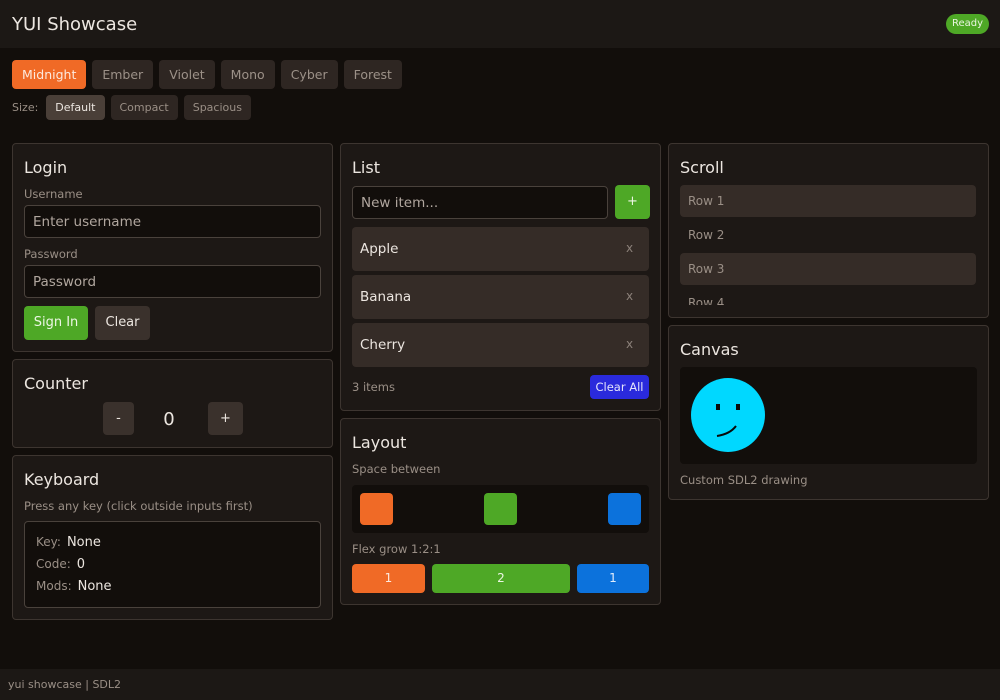  I want to click on size-selector: Size: Default Compact Spacious, so click(131, 107).